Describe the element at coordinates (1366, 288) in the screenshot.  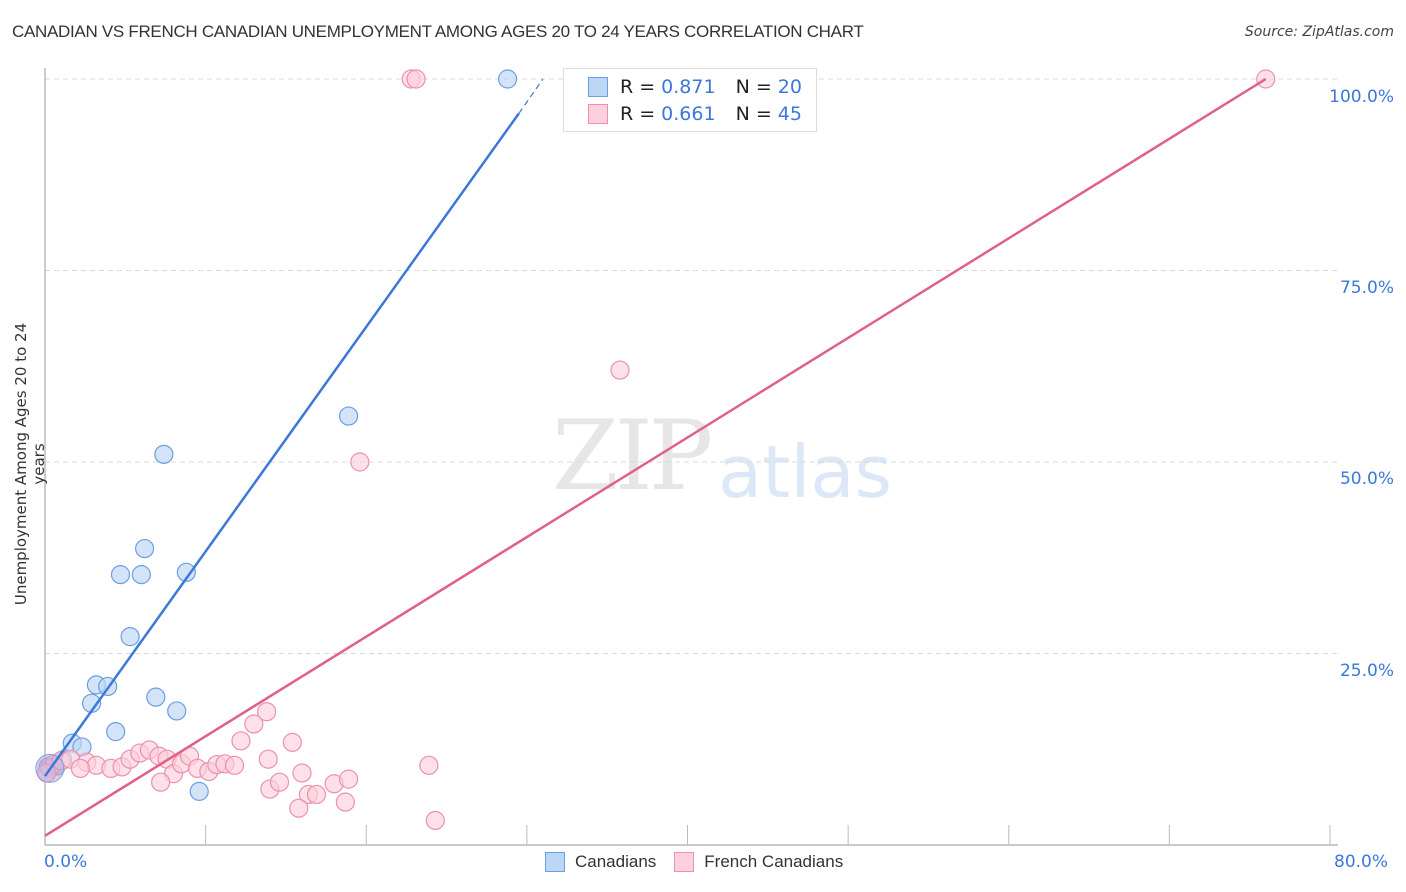
I see `y-tick-label-75: 75.0%` at that location.